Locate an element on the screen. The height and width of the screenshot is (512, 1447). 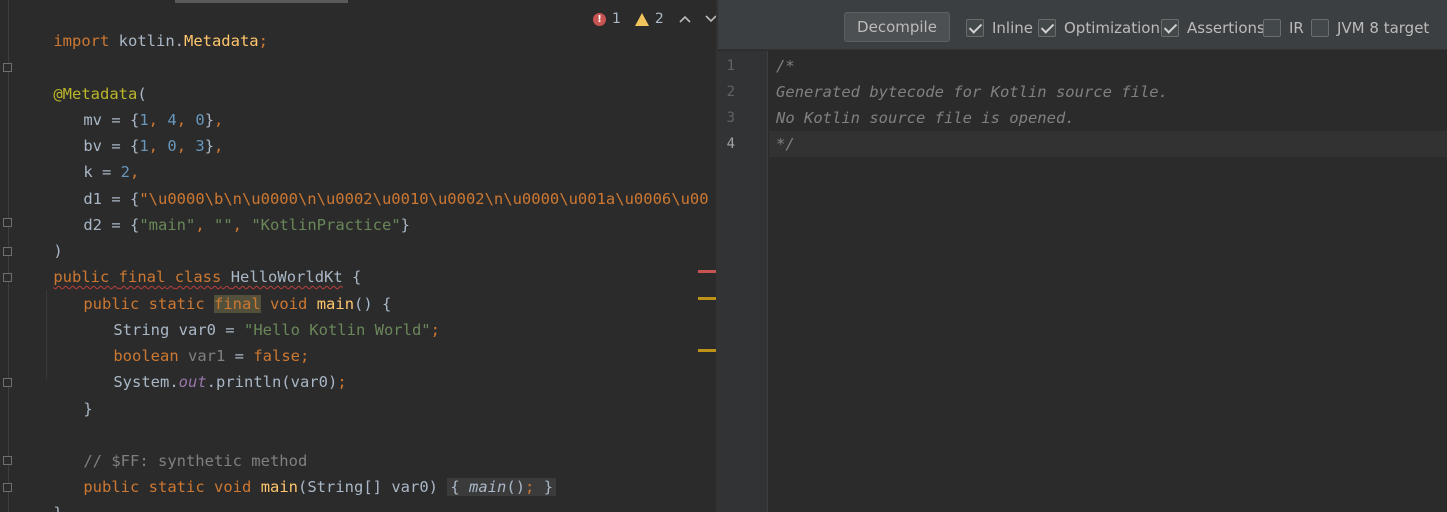
inspection-widget: ! 1 2 is located at coordinates (650, 19).